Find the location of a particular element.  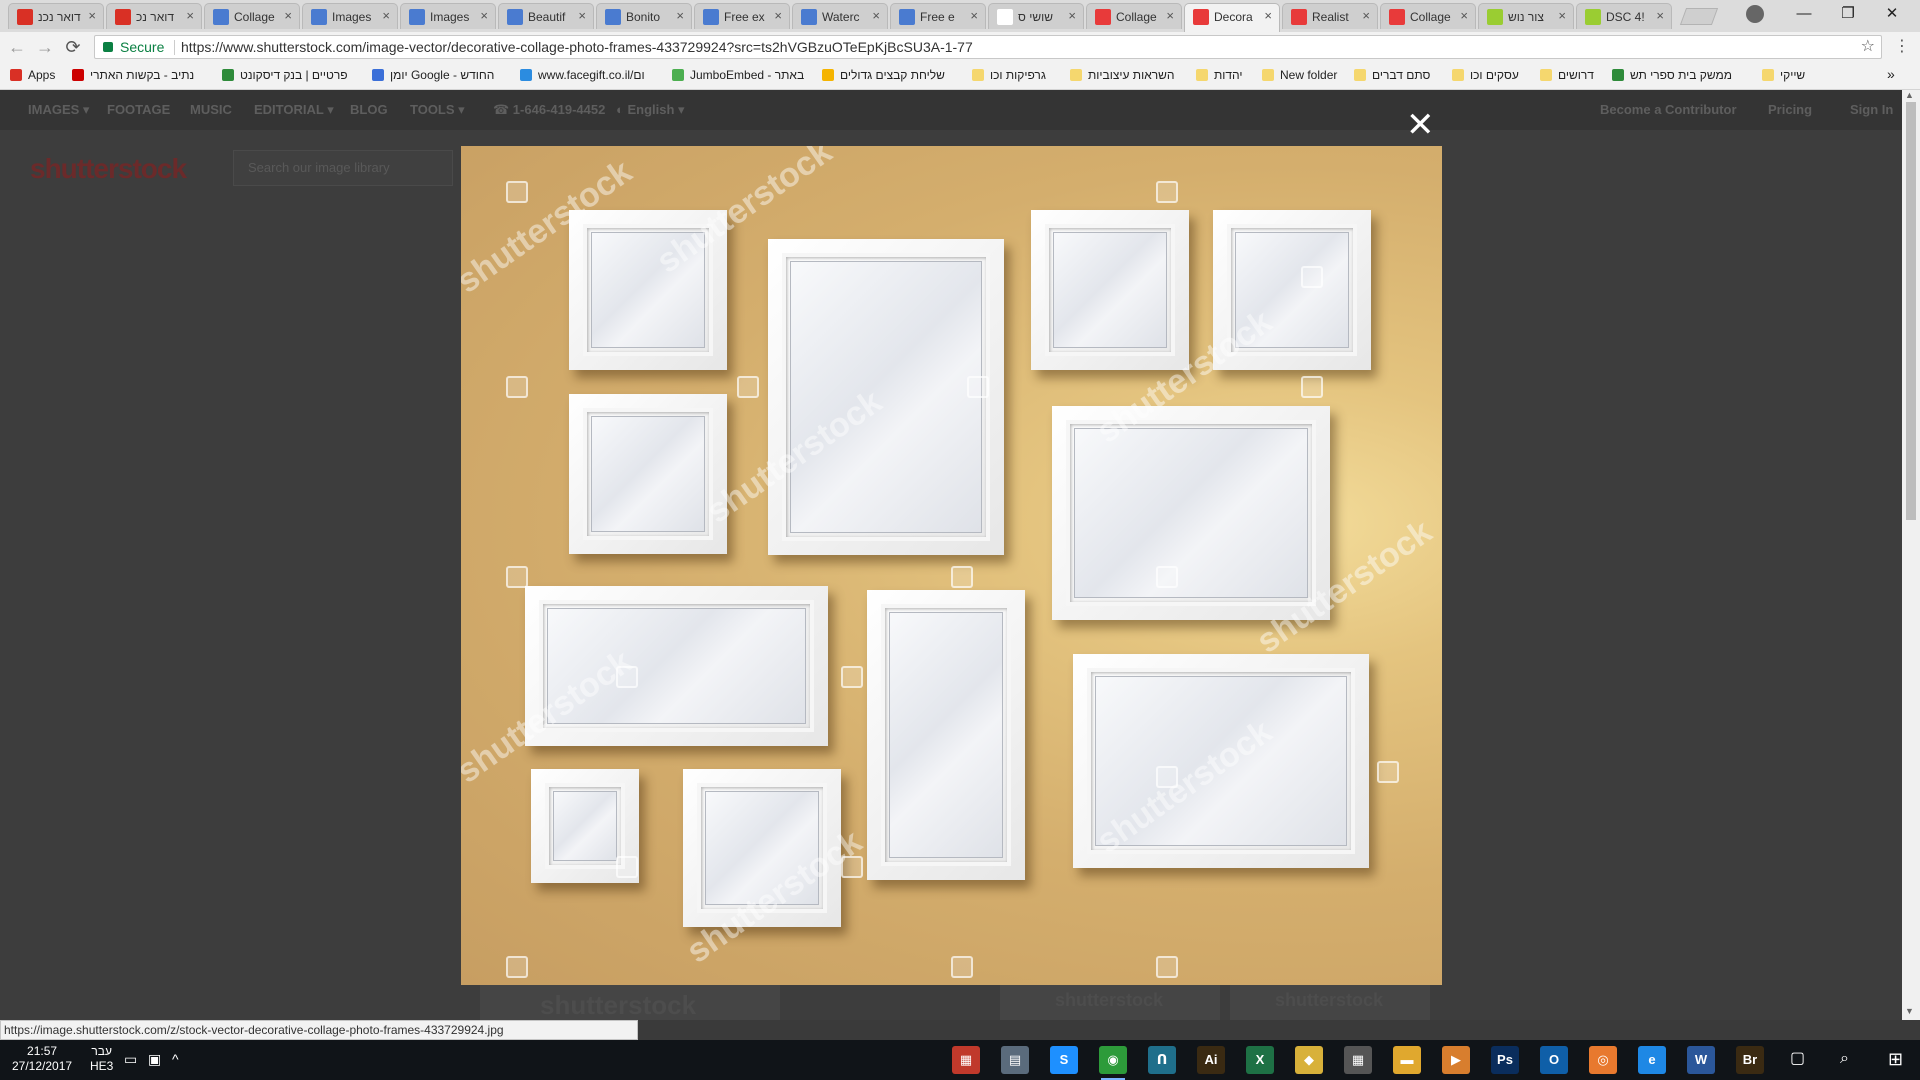

nav-editorial: EDITORIAL ▾ is located at coordinates (294, 110).